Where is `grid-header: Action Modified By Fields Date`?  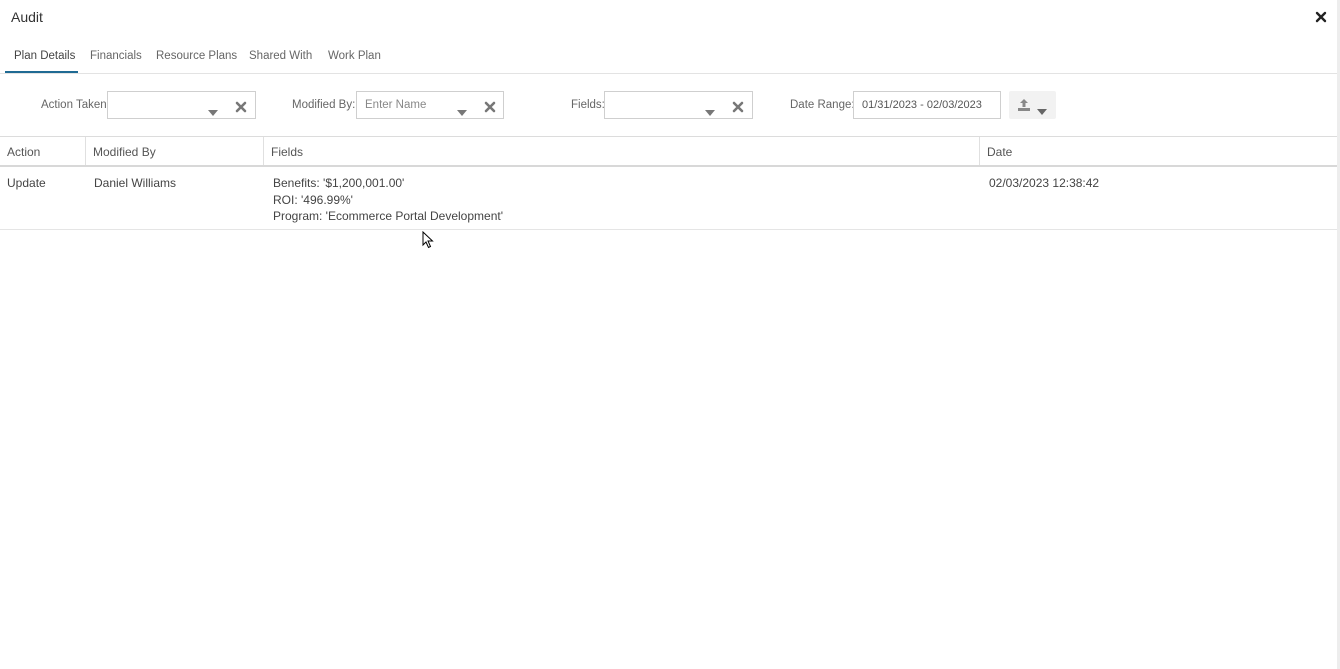
grid-header: Action Modified By Fields Date is located at coordinates (669, 152).